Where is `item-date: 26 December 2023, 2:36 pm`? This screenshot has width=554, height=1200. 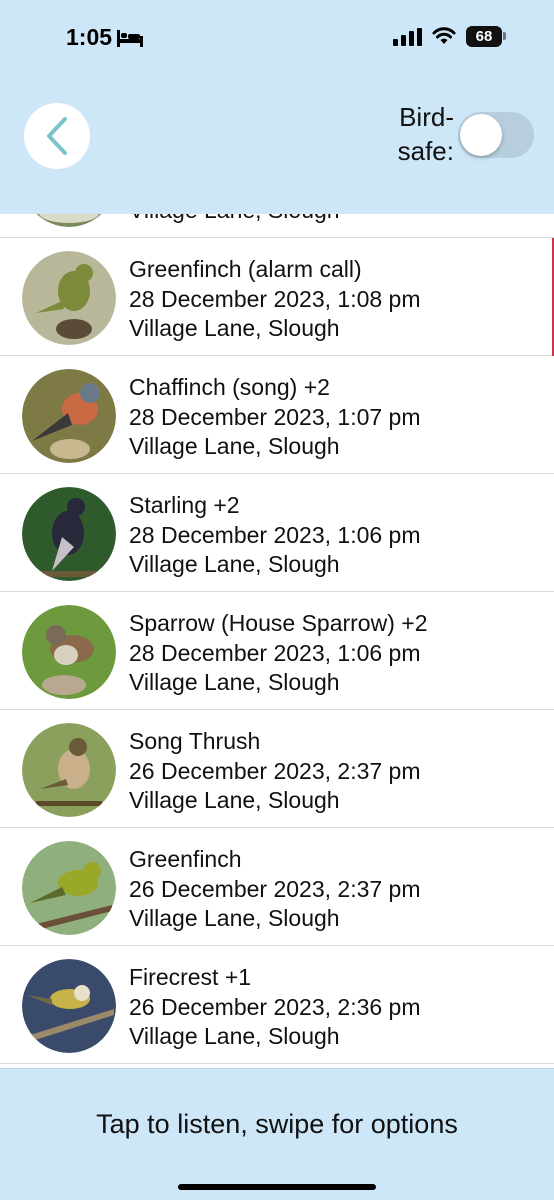
item-date: 26 December 2023, 2:36 pm is located at coordinates (275, 1006).